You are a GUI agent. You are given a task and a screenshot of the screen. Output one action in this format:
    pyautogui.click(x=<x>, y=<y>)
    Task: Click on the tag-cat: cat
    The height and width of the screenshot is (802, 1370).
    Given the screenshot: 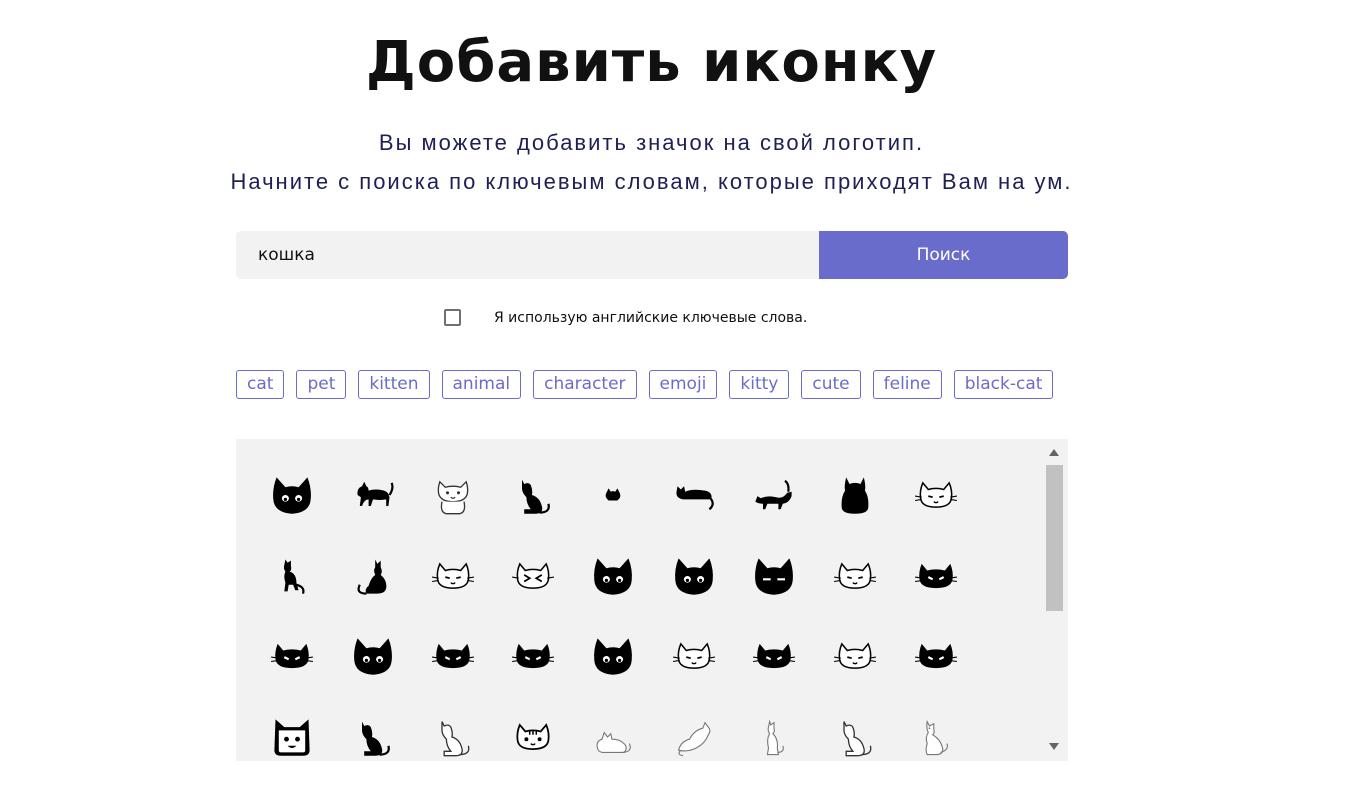 What is the action you would take?
    pyautogui.click(x=260, y=384)
    